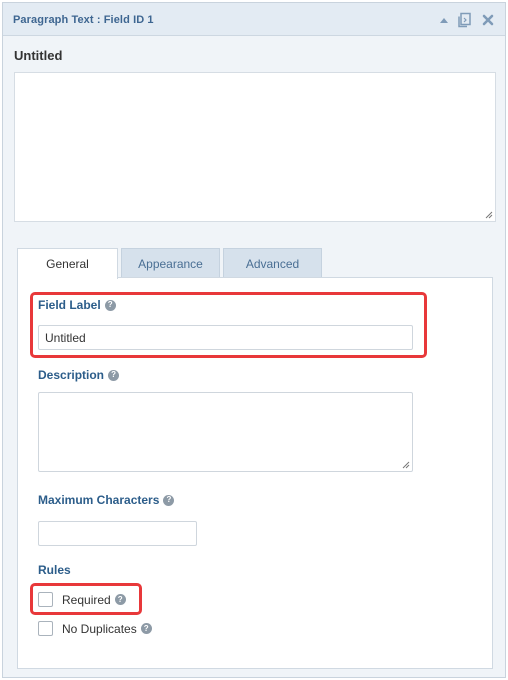 This screenshot has width=508, height=680. I want to click on description-heading: Description ?, so click(79, 375).